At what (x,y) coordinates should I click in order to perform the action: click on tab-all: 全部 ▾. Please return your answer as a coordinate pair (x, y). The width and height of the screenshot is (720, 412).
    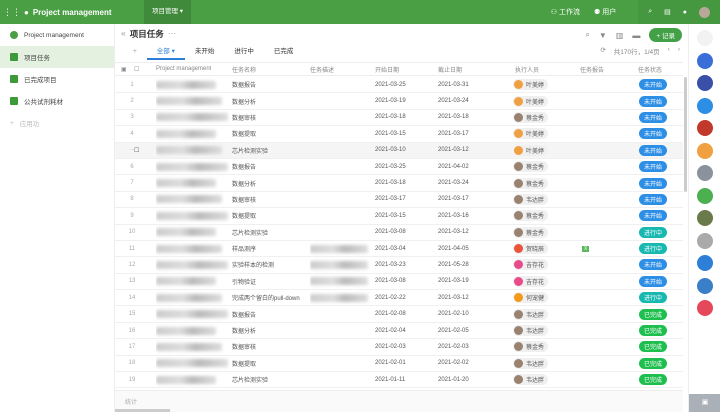
    Looking at the image, I should click on (165, 53).